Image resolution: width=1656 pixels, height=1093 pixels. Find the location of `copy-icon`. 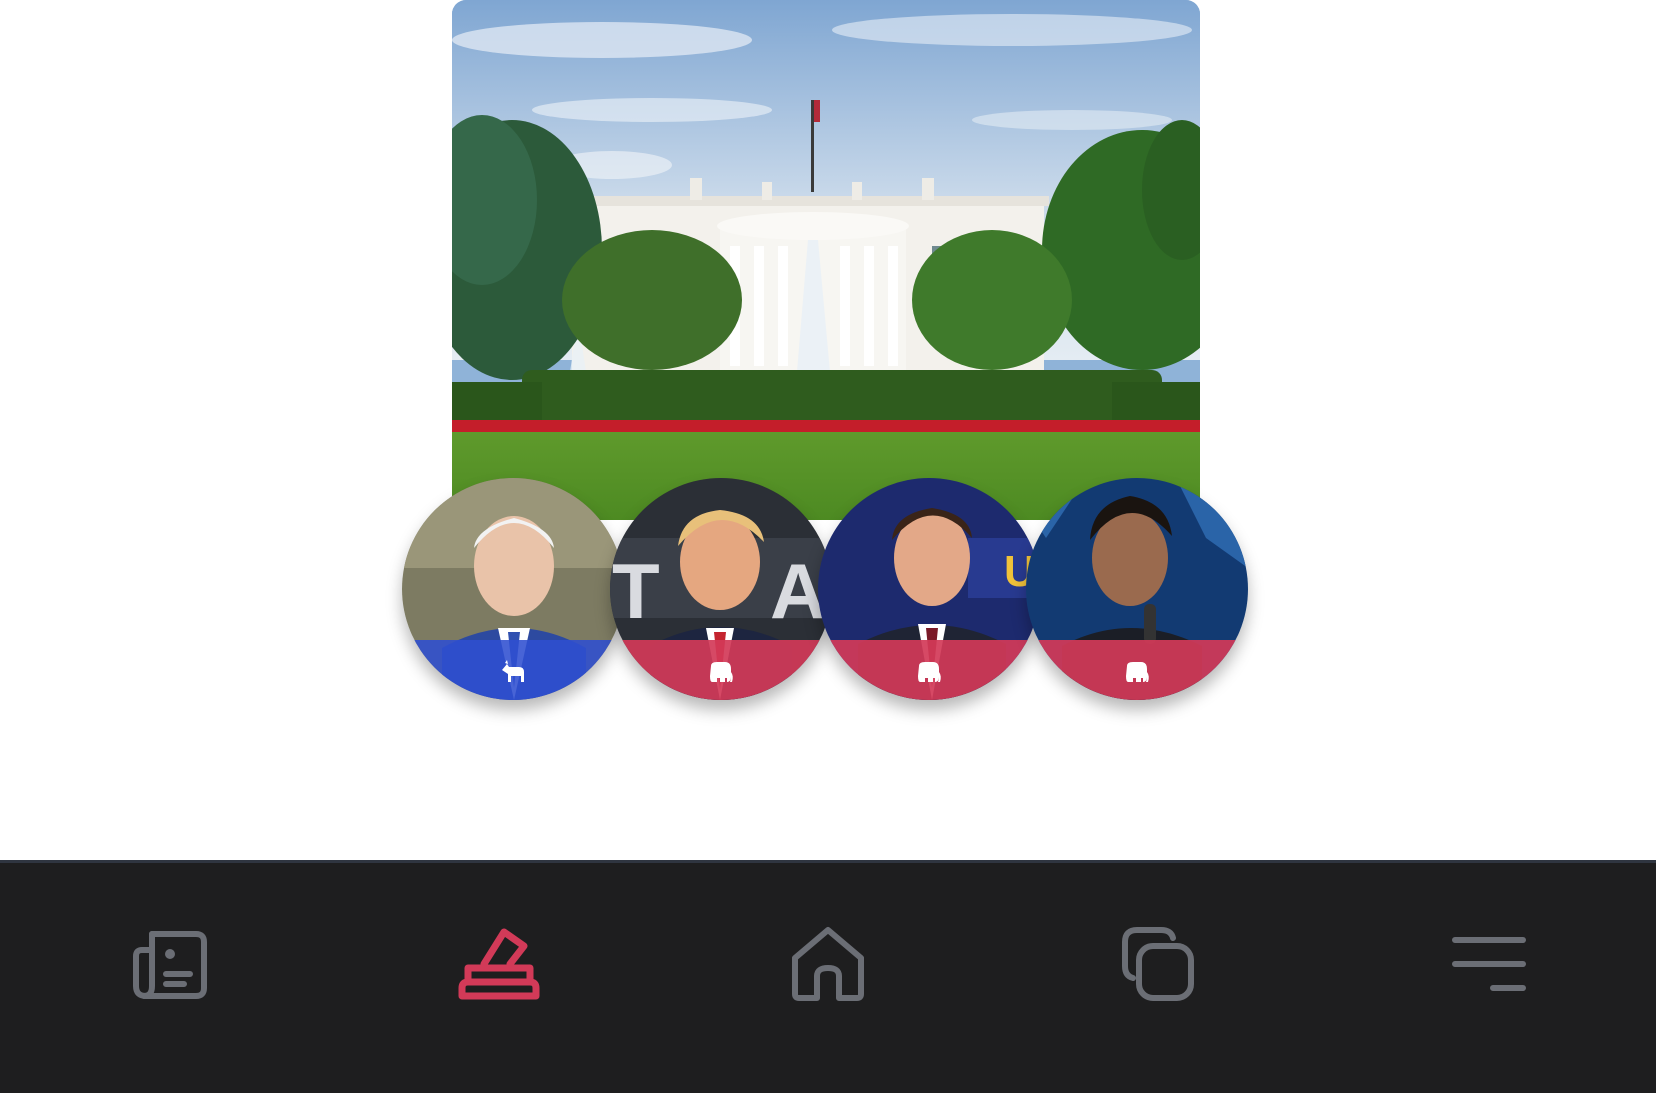

copy-icon is located at coordinates (1158, 964).